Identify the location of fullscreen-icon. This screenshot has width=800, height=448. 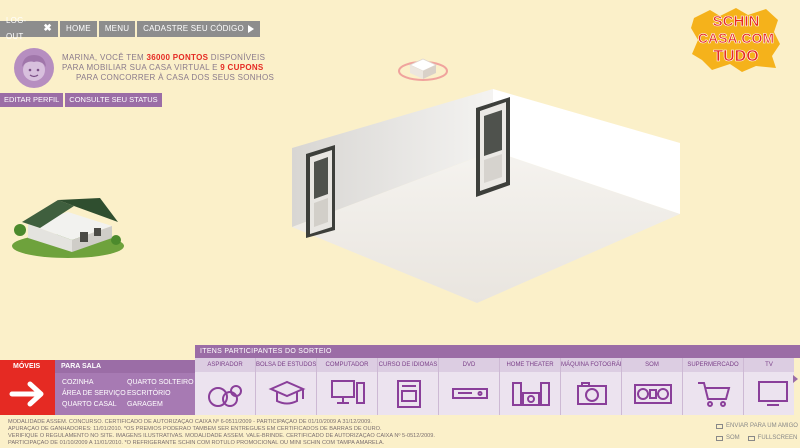
(751, 438).